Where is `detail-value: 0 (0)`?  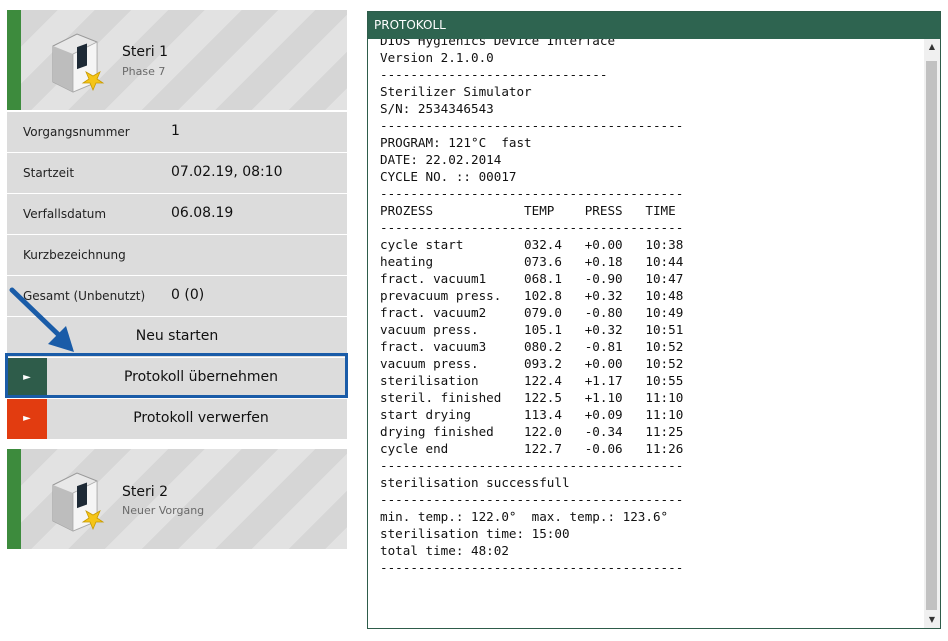 detail-value: 0 (0) is located at coordinates (188, 295).